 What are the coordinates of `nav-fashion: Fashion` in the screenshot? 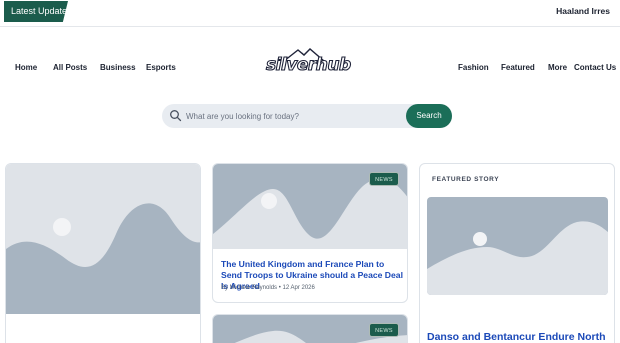 It's located at (473, 67).